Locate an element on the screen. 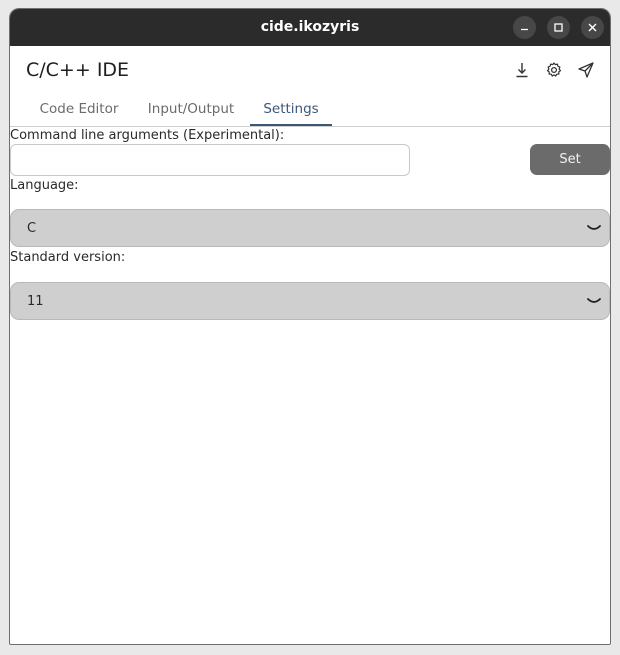  tab-code-editor: Code Editor is located at coordinates (79, 109).